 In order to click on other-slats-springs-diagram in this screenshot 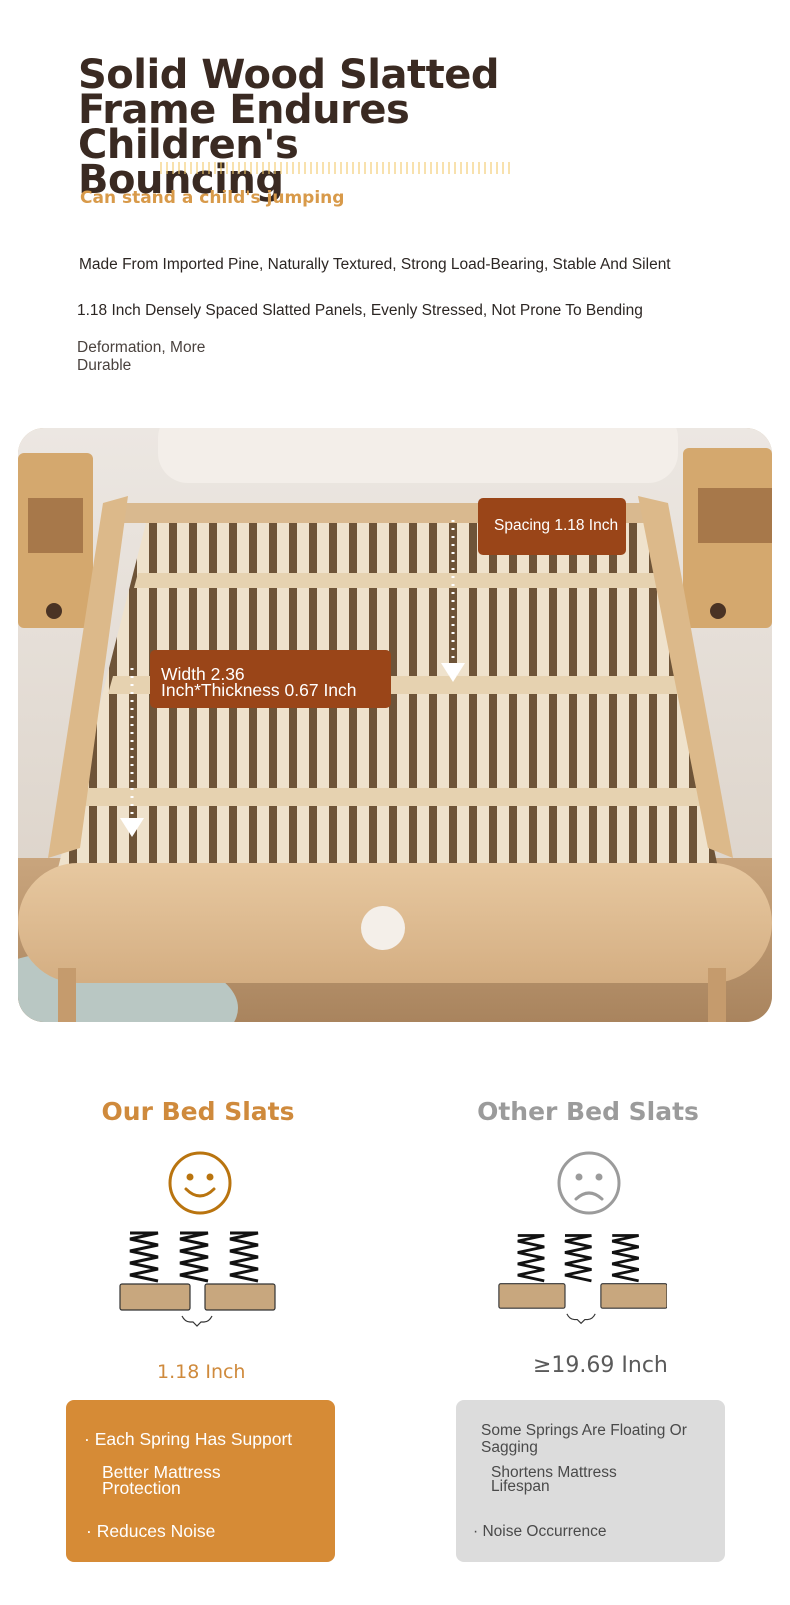, I will do `click(582, 1279)`.